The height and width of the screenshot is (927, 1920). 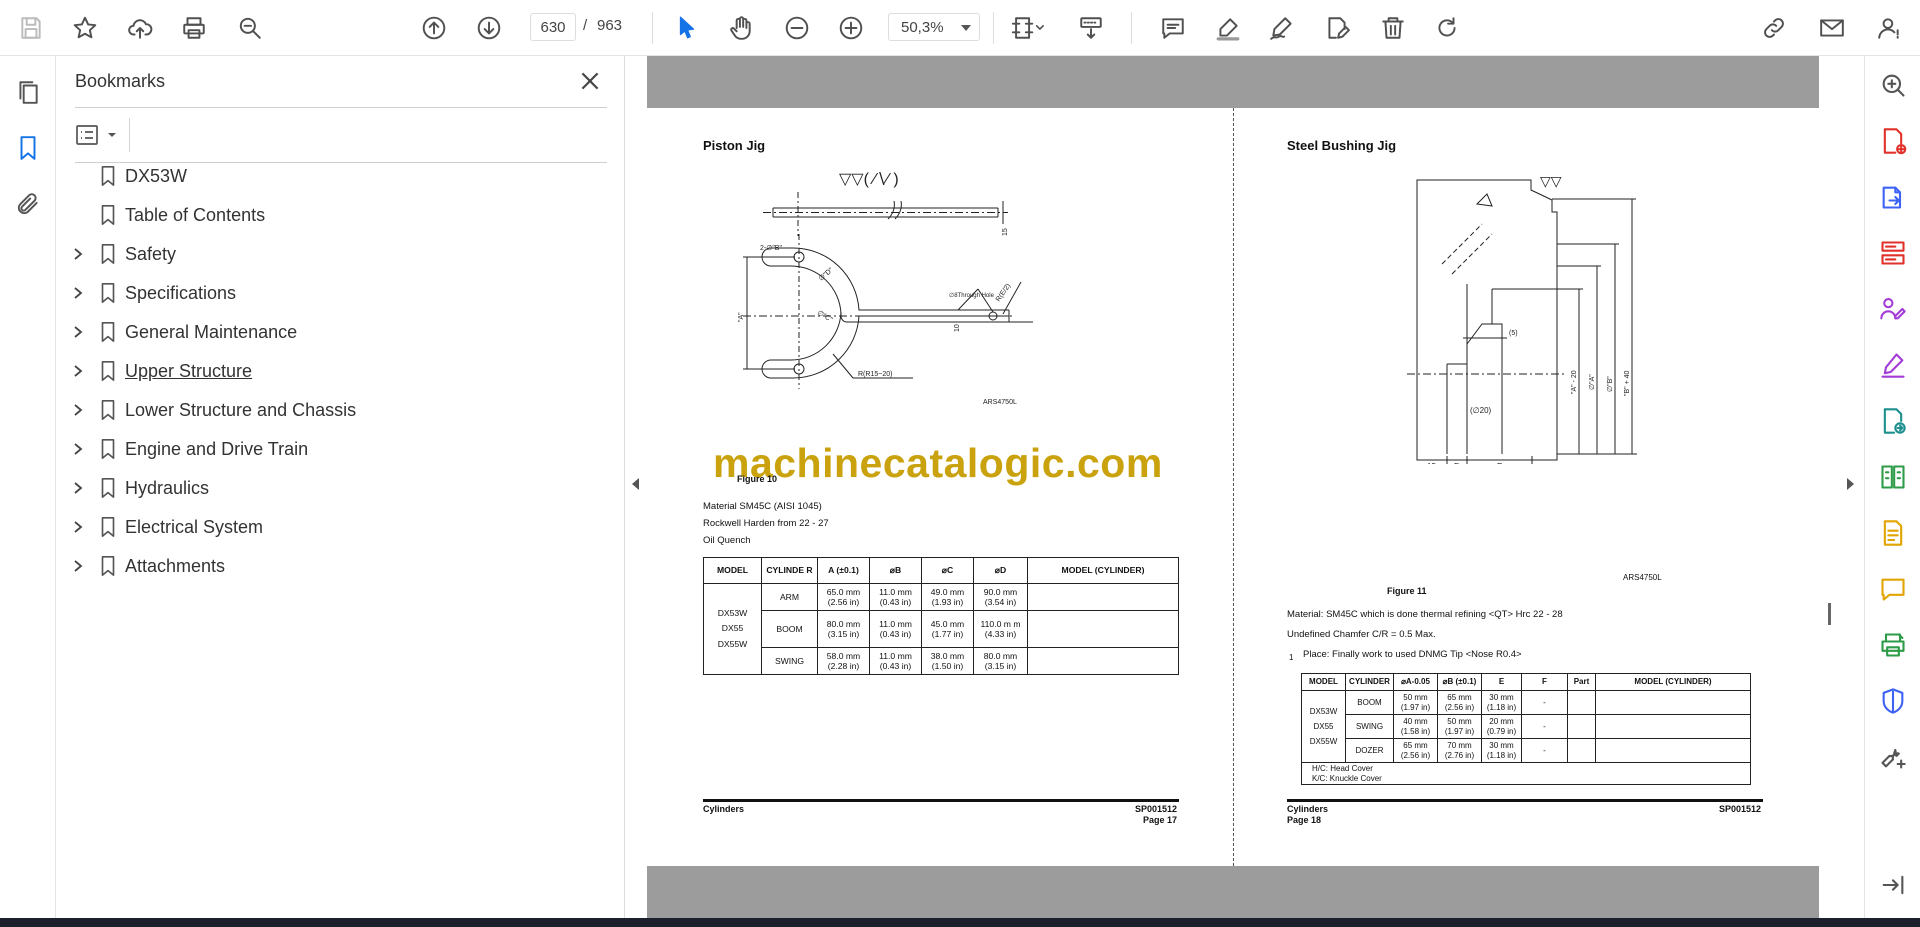 I want to click on table-header: MODEL, so click(x=1323, y=682).